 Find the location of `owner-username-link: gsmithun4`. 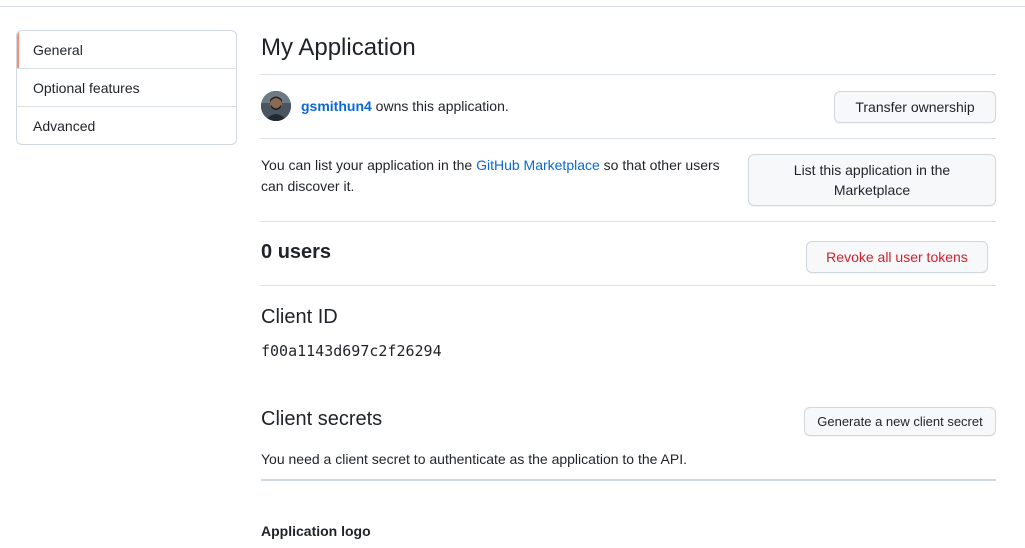

owner-username-link: gsmithun4 is located at coordinates (336, 106).